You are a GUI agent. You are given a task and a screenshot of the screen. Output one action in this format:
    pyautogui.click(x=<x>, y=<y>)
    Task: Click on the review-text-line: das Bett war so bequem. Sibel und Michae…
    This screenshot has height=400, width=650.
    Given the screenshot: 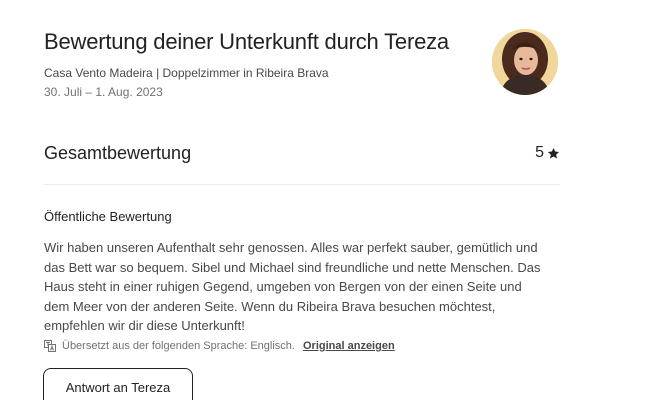 What is the action you would take?
    pyautogui.click(x=292, y=267)
    